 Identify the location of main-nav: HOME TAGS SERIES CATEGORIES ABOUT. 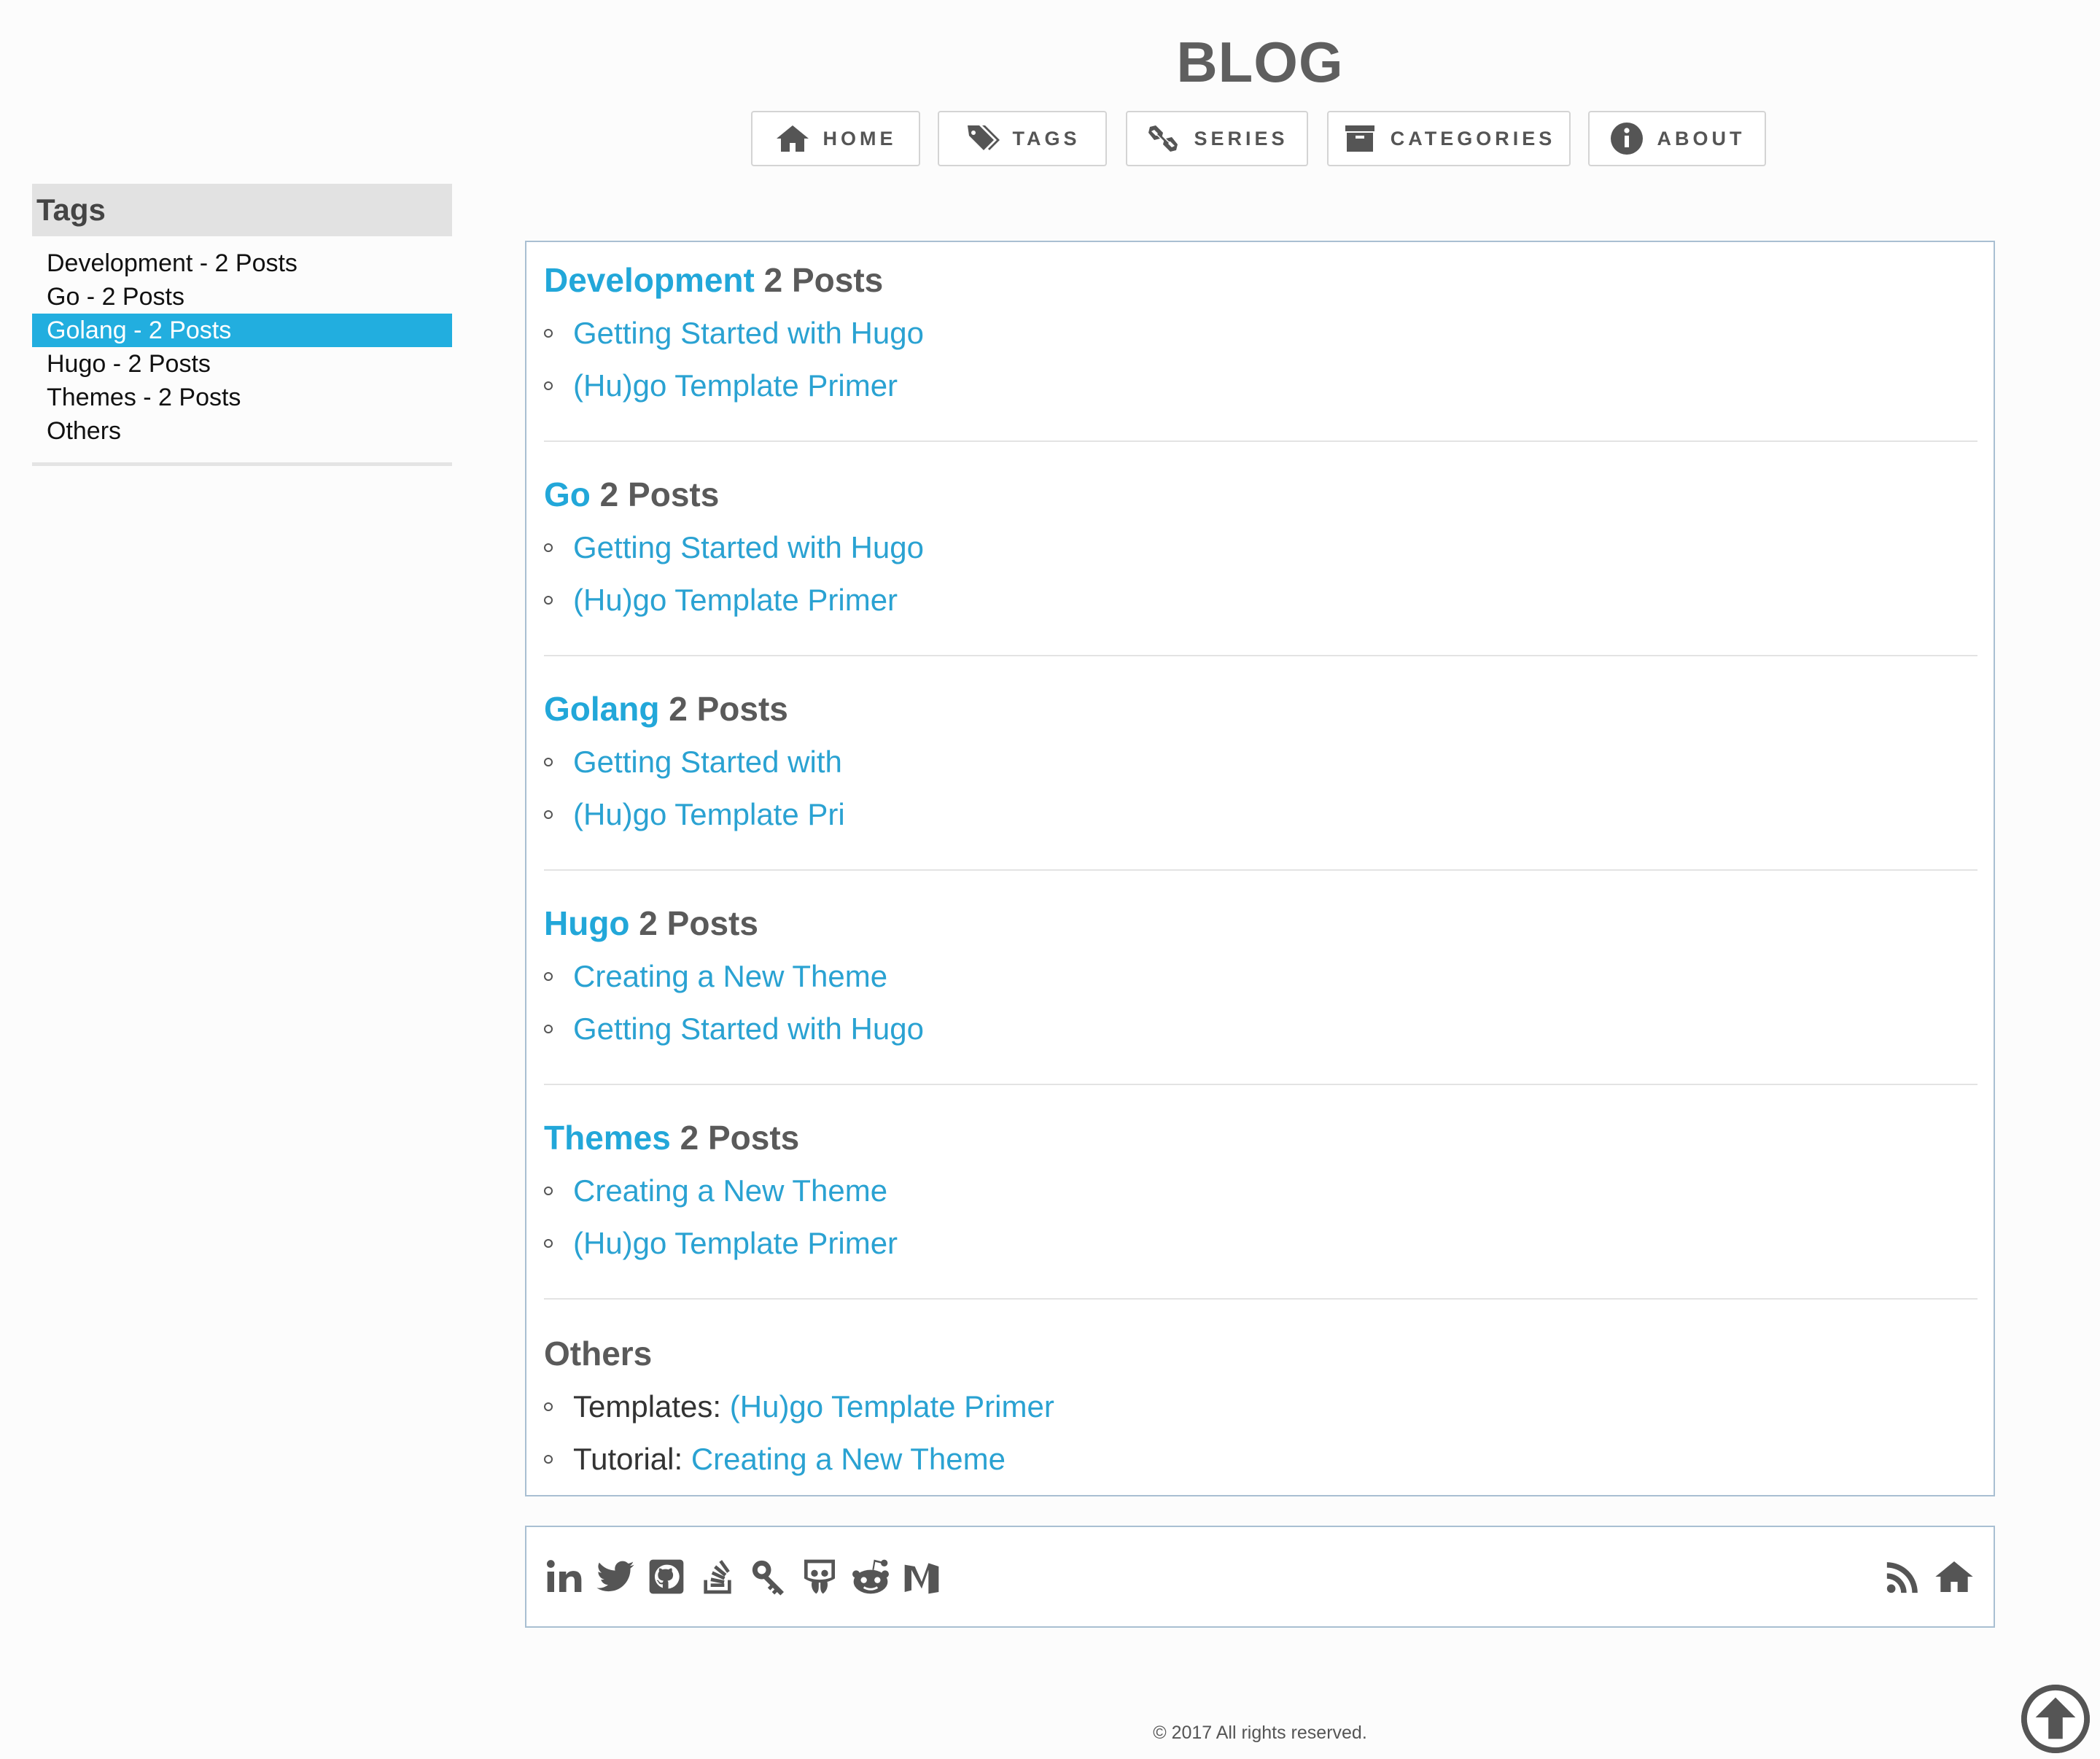
(1050, 140).